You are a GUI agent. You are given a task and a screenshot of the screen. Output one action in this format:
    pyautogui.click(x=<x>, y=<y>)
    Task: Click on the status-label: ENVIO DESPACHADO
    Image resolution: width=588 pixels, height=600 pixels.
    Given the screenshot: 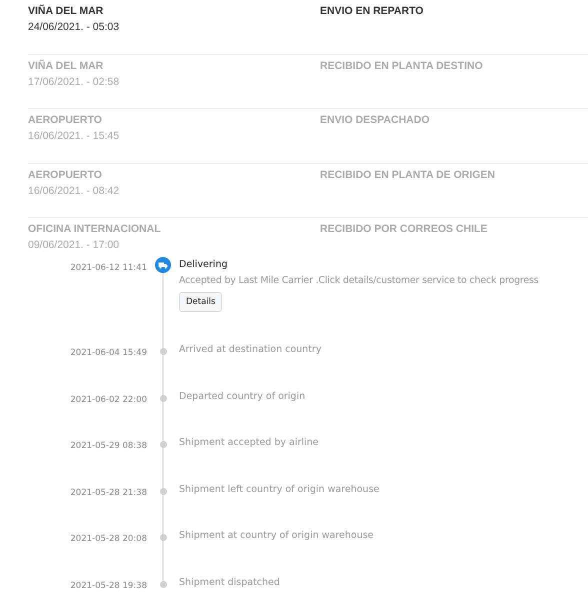 What is the action you would take?
    pyautogui.click(x=375, y=121)
    